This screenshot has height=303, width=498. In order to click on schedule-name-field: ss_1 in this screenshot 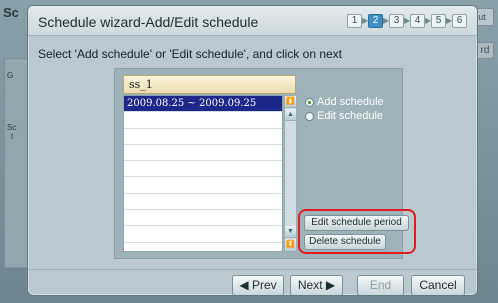, I will do `click(209, 84)`.